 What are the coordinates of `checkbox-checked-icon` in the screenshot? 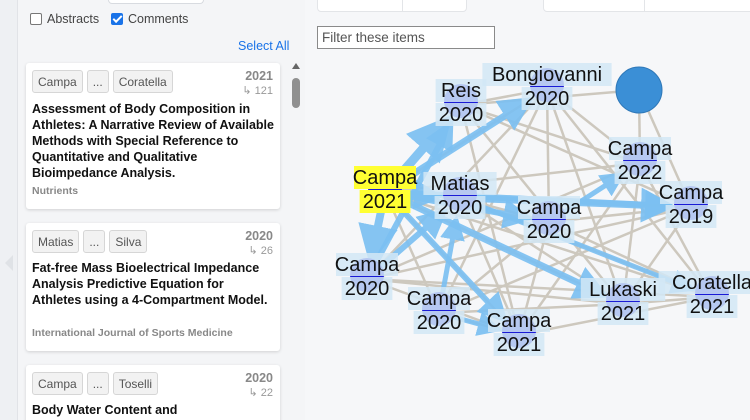 It's located at (117, 19).